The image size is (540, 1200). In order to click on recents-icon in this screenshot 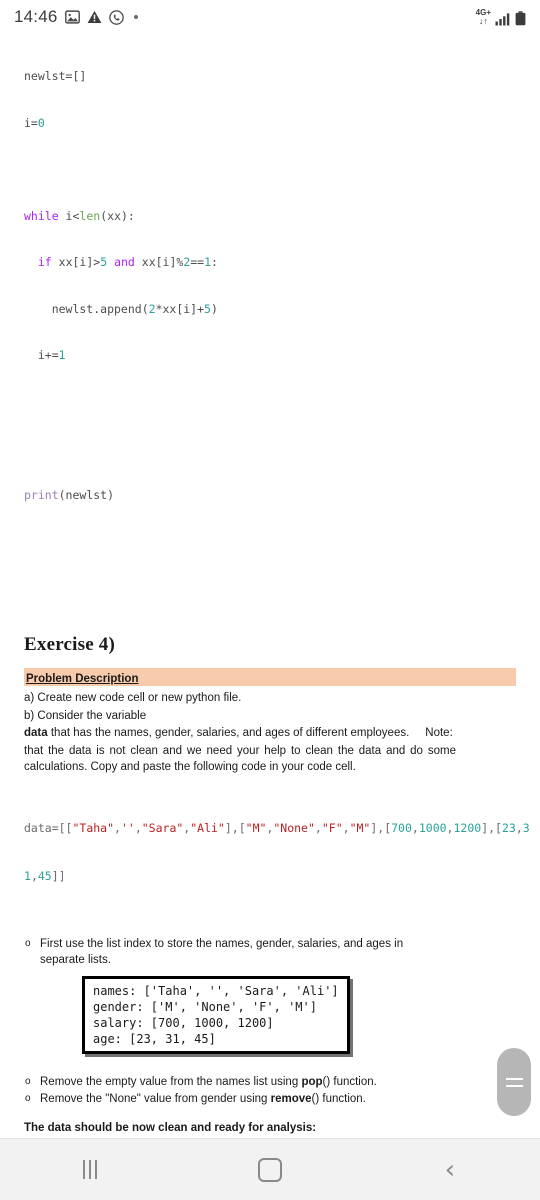, I will do `click(90, 1169)`.